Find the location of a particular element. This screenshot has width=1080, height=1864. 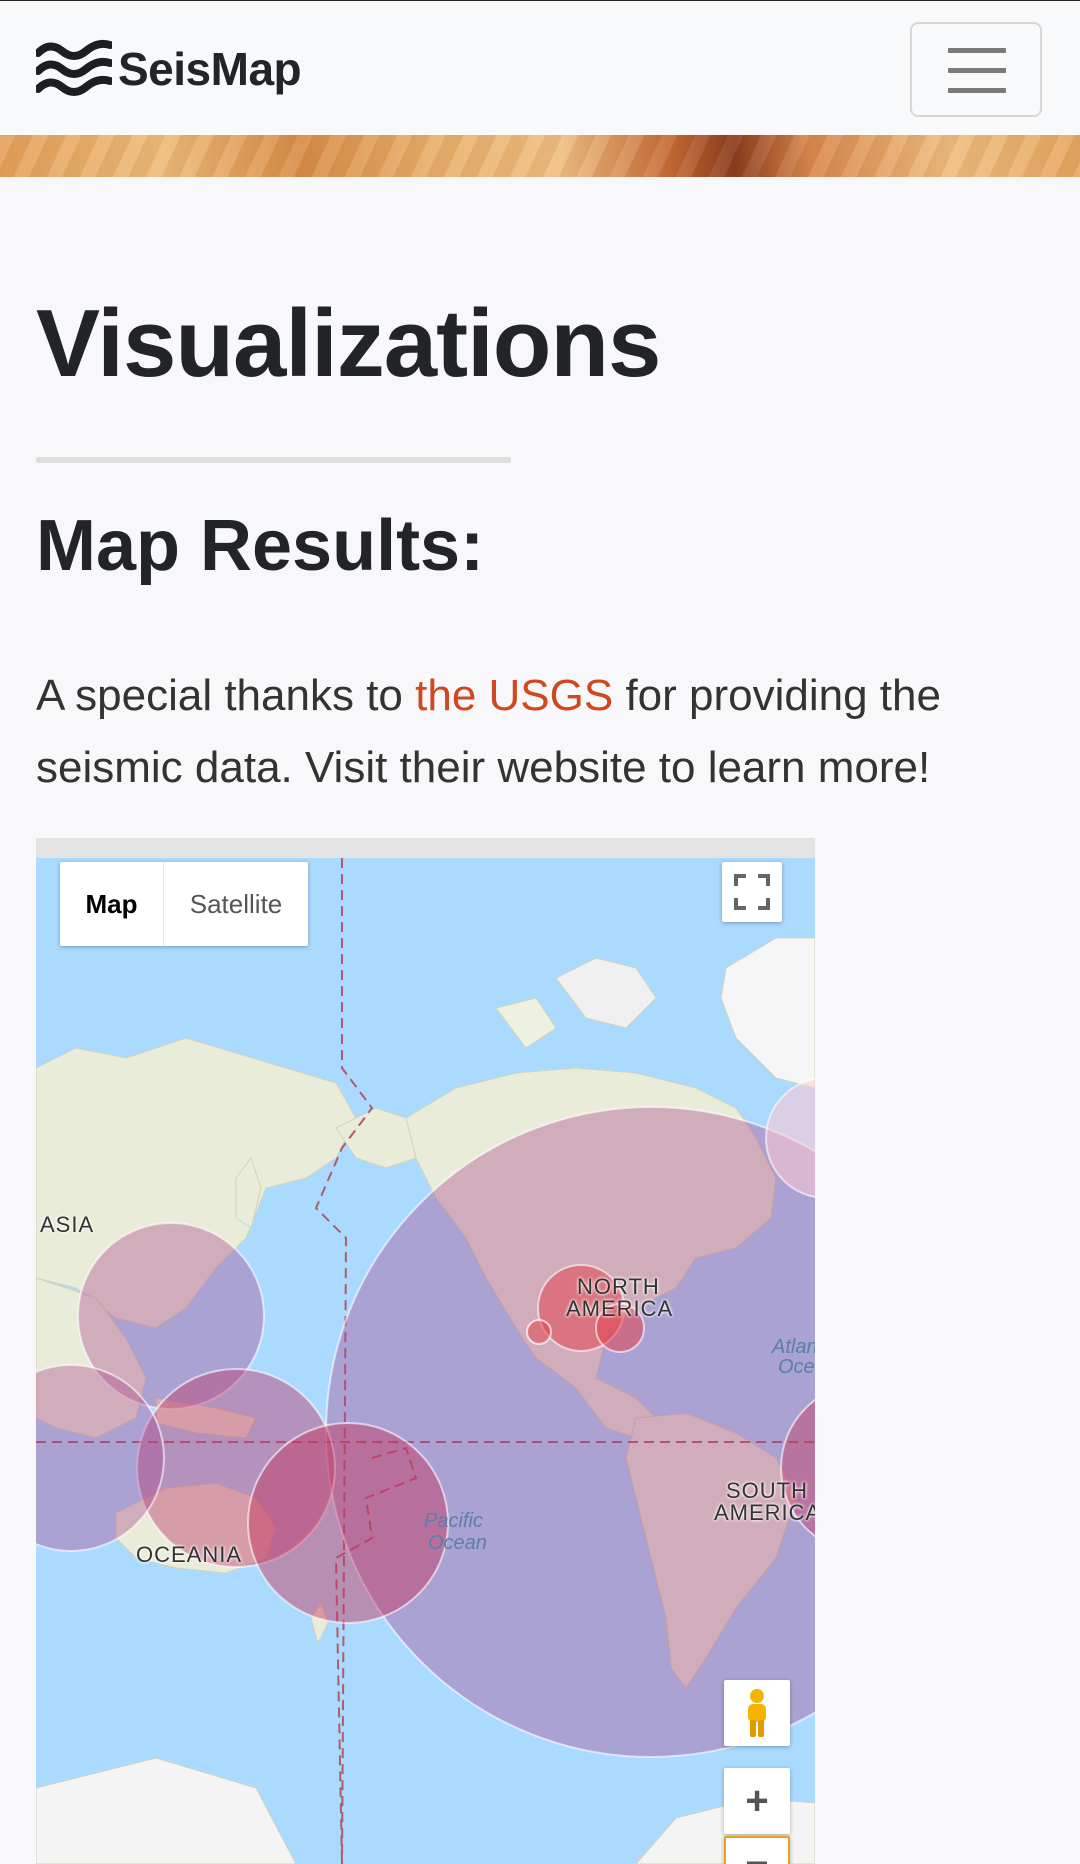

brand: SeisMap is located at coordinates (169, 69).